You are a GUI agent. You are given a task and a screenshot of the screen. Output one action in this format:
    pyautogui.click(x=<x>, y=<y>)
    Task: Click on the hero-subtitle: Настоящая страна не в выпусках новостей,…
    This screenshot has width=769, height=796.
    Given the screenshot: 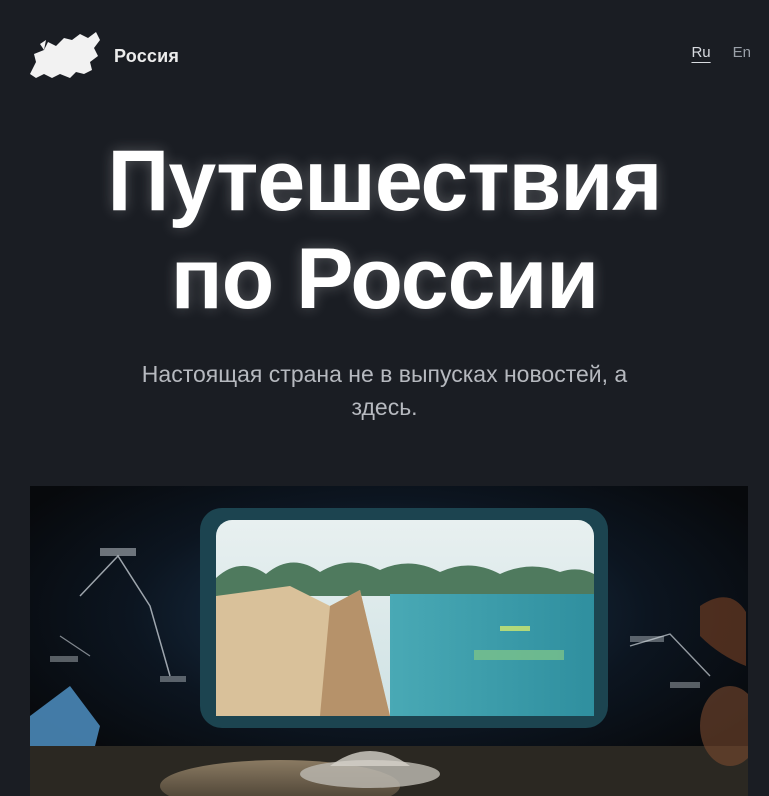 What is the action you would take?
    pyautogui.click(x=384, y=390)
    